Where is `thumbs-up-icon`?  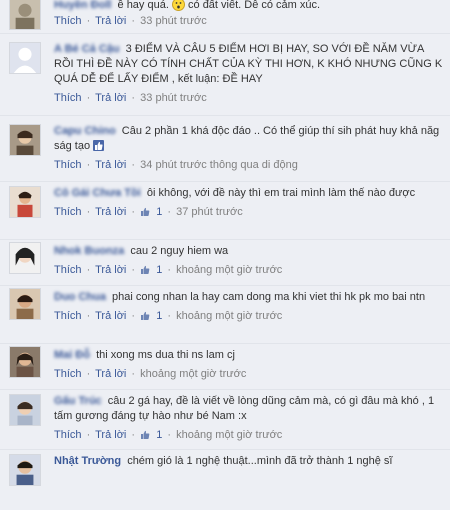 thumbs-up-icon is located at coordinates (99, 145).